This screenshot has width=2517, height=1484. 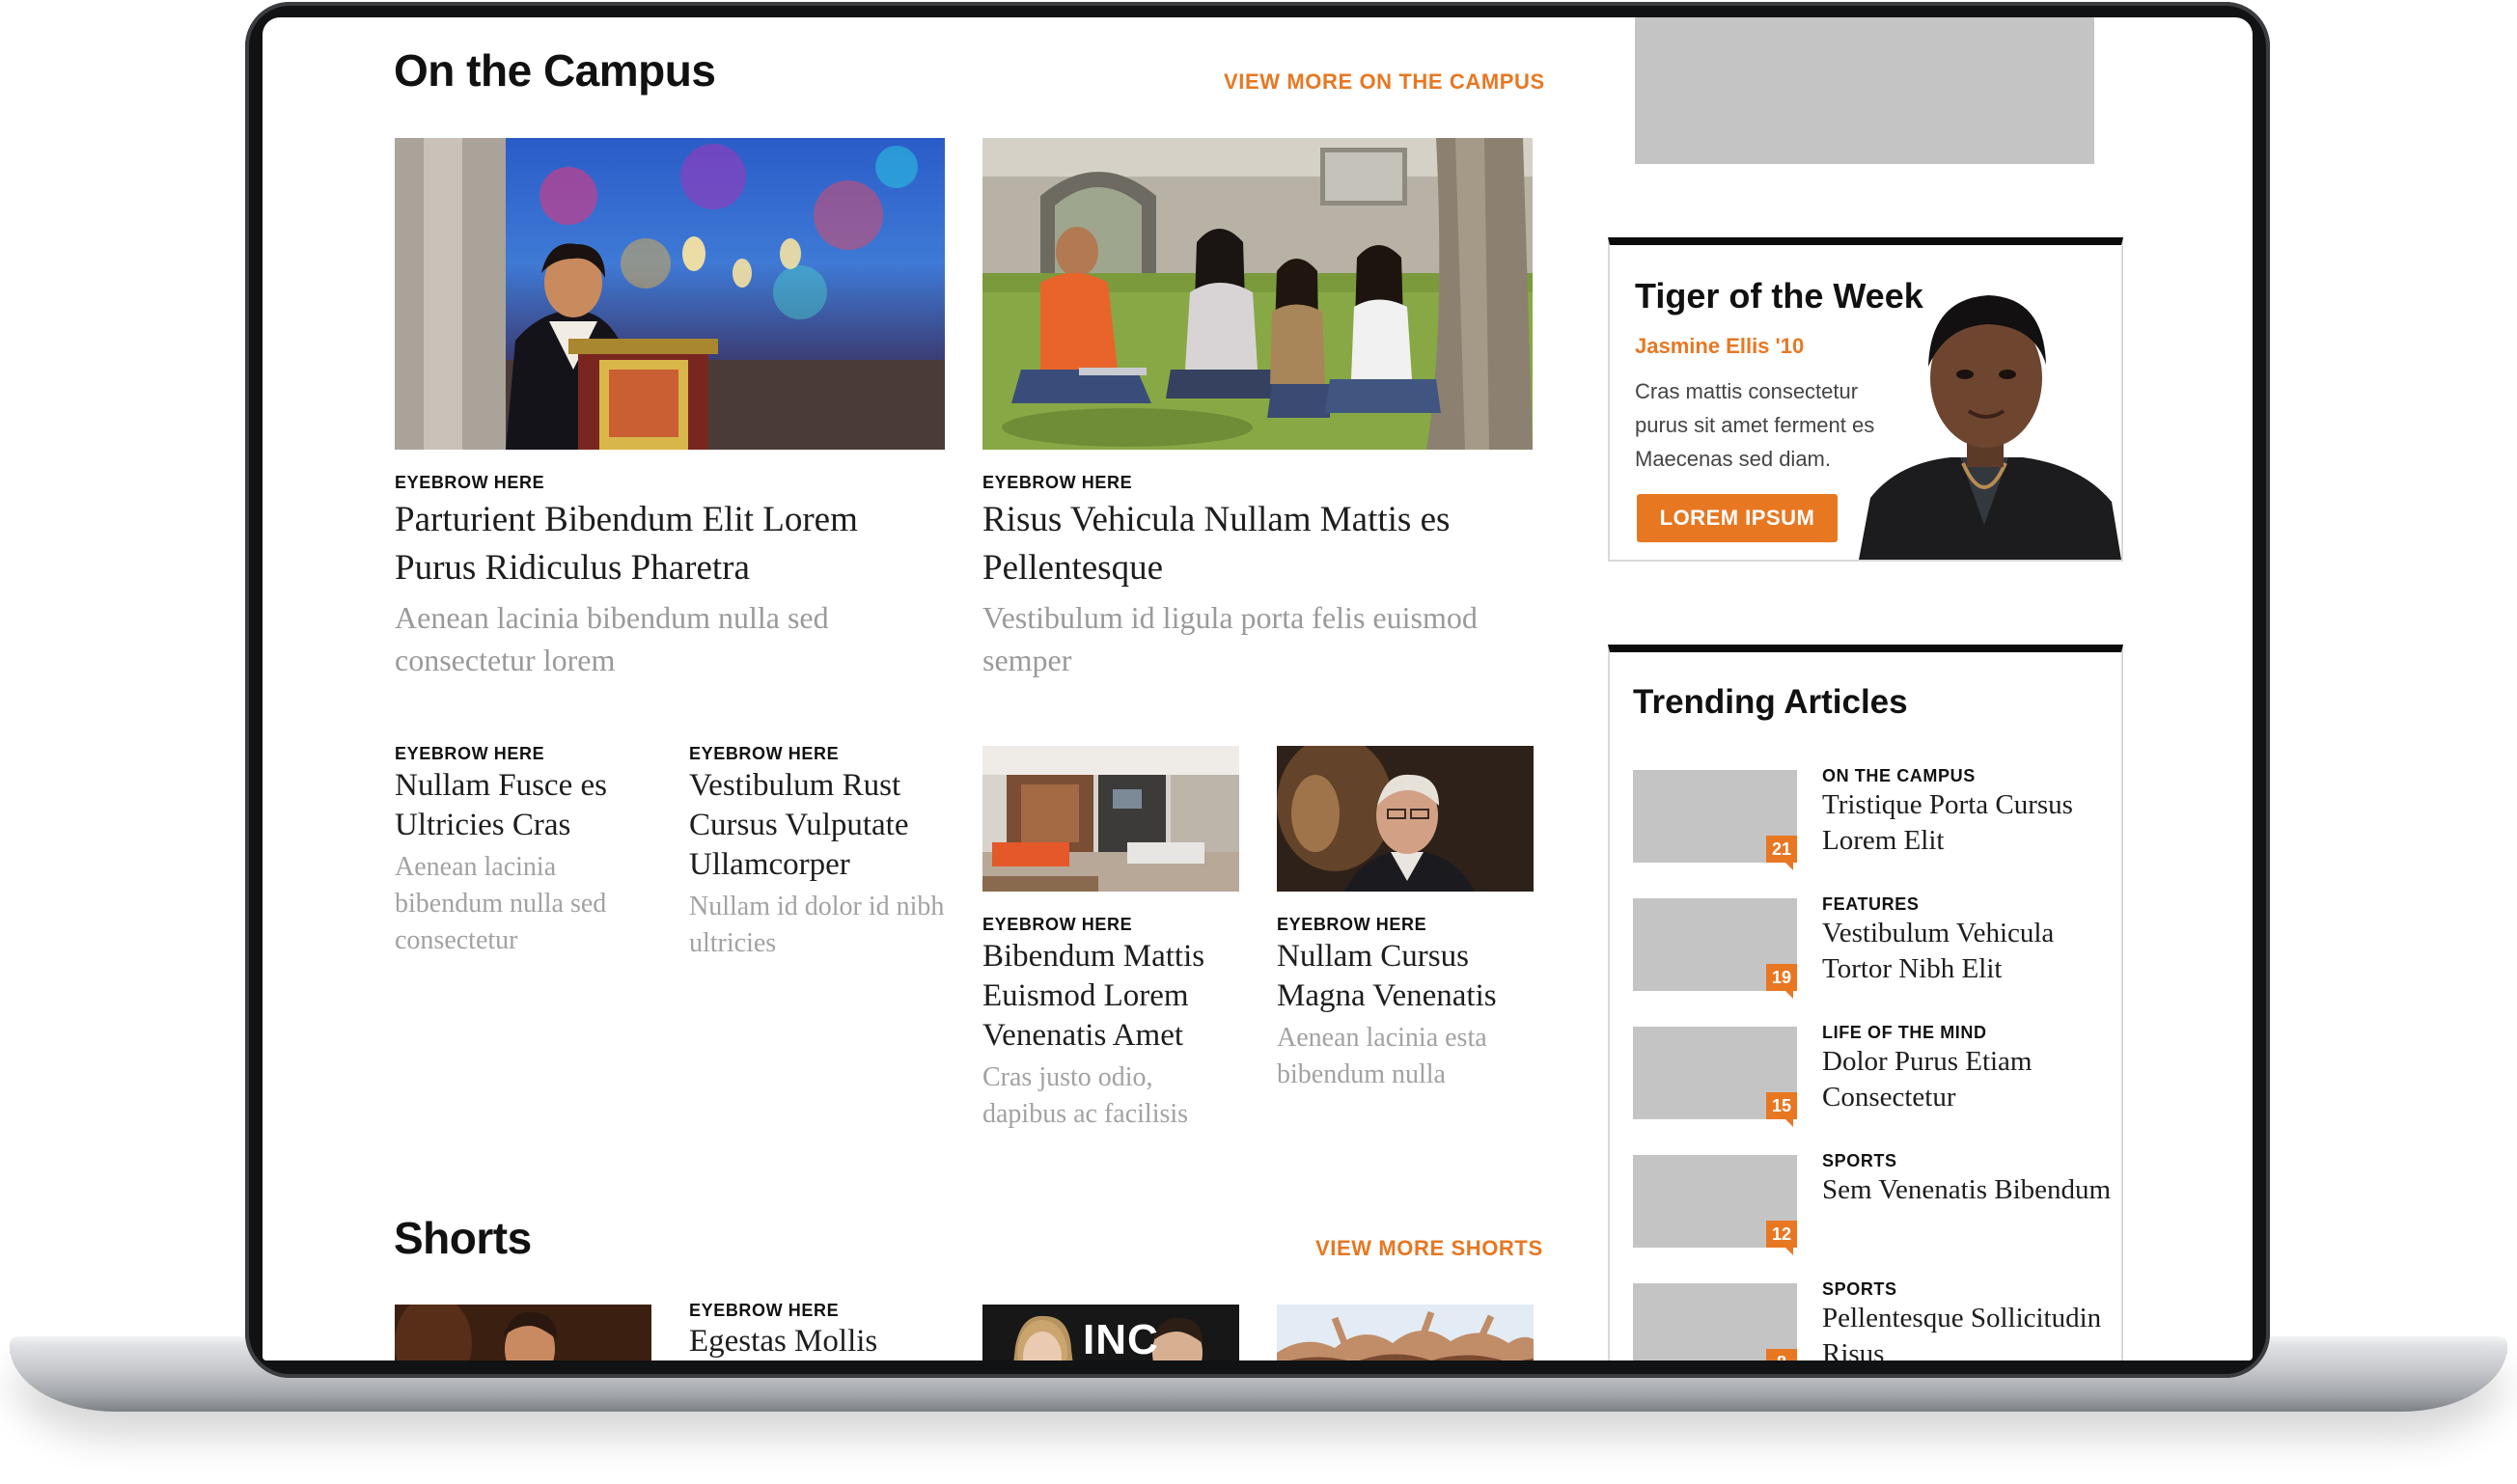 I want to click on article-eyebrow-1: EYEBROW HERE, so click(x=470, y=753).